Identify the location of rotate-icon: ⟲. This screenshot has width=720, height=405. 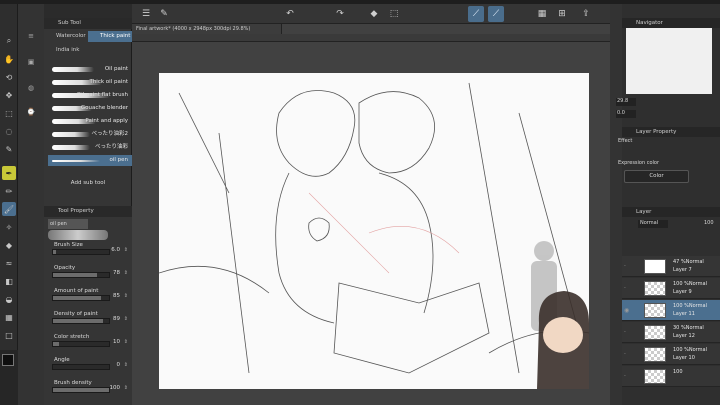
(9, 77).